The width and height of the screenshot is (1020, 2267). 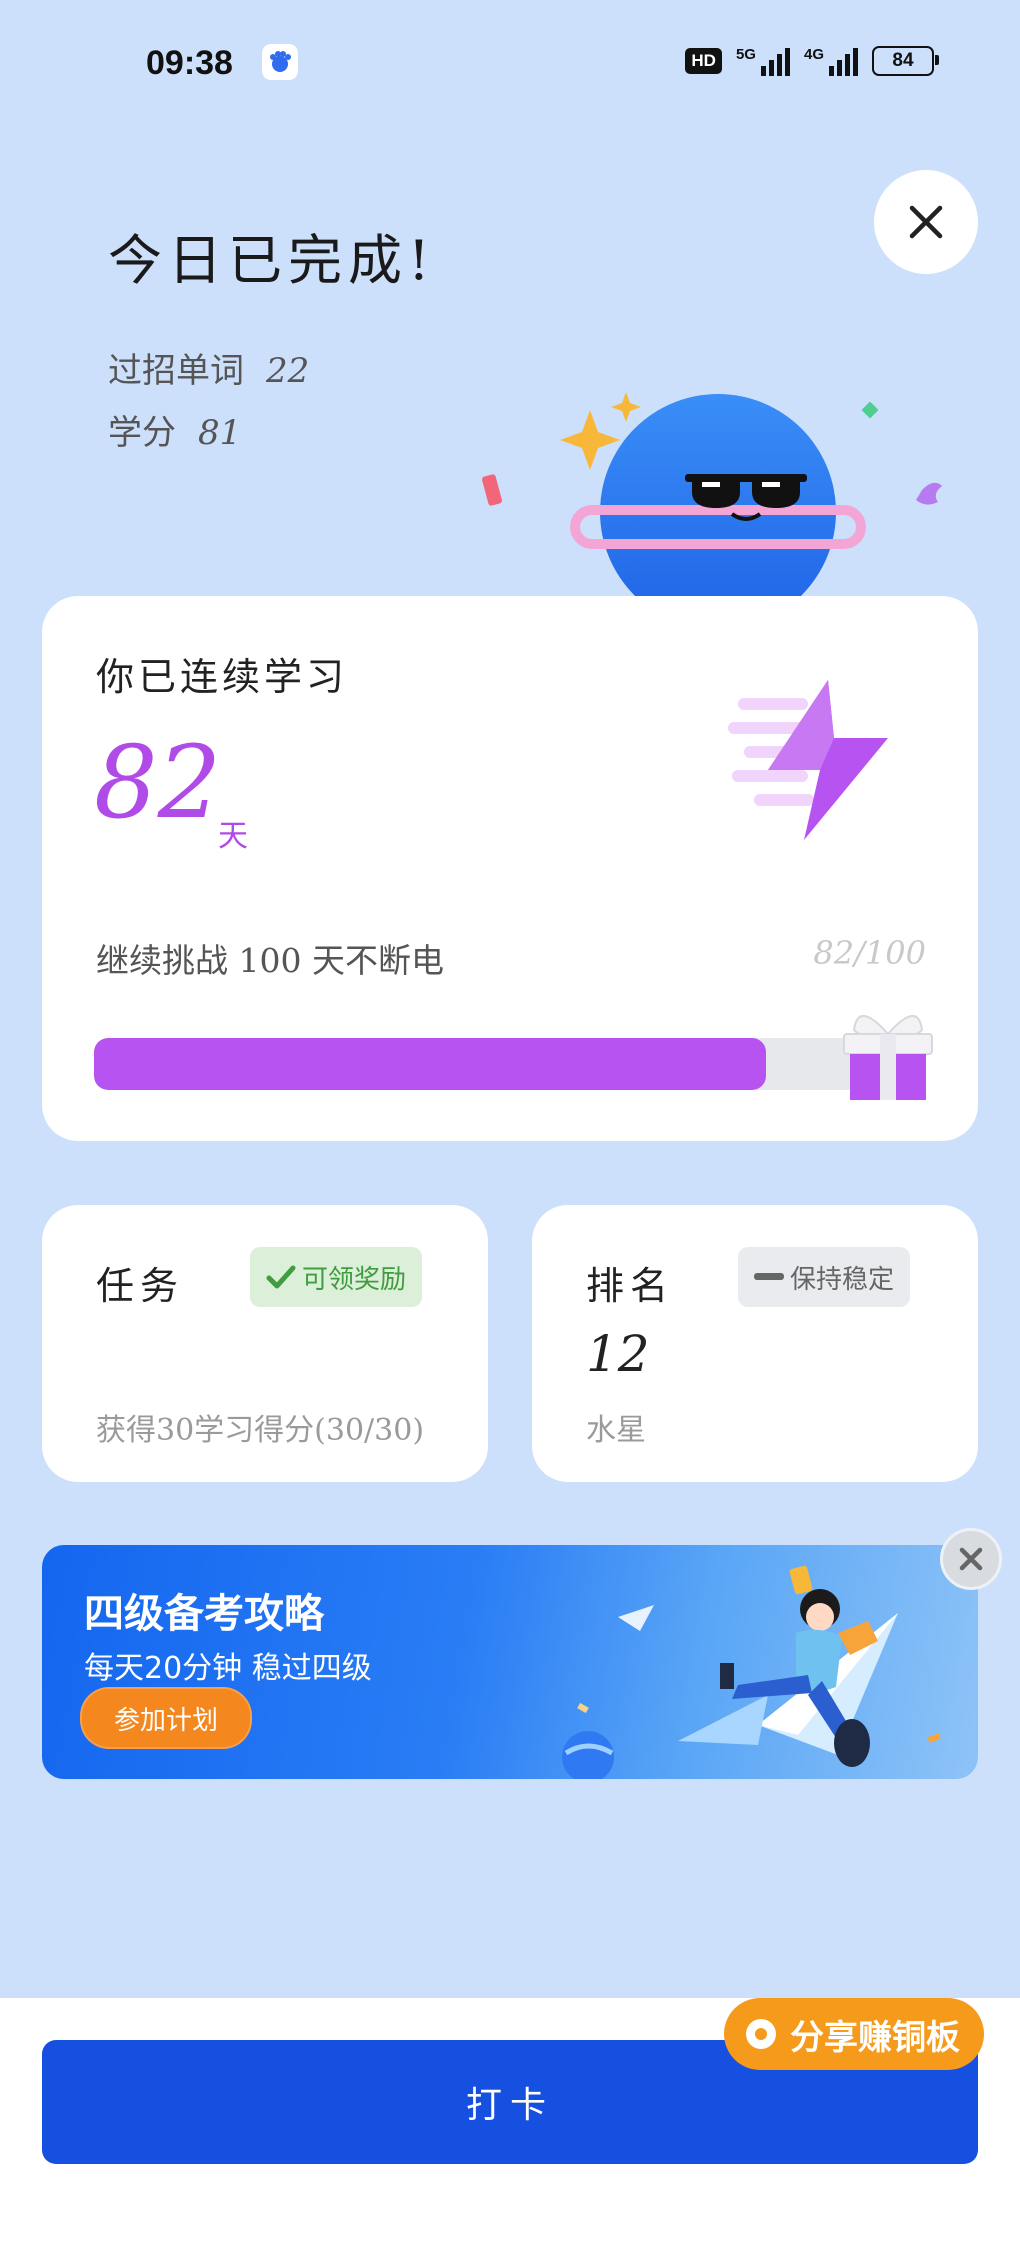 What do you see at coordinates (751, 1672) in the screenshot?
I see `student-plane-illustration` at bounding box center [751, 1672].